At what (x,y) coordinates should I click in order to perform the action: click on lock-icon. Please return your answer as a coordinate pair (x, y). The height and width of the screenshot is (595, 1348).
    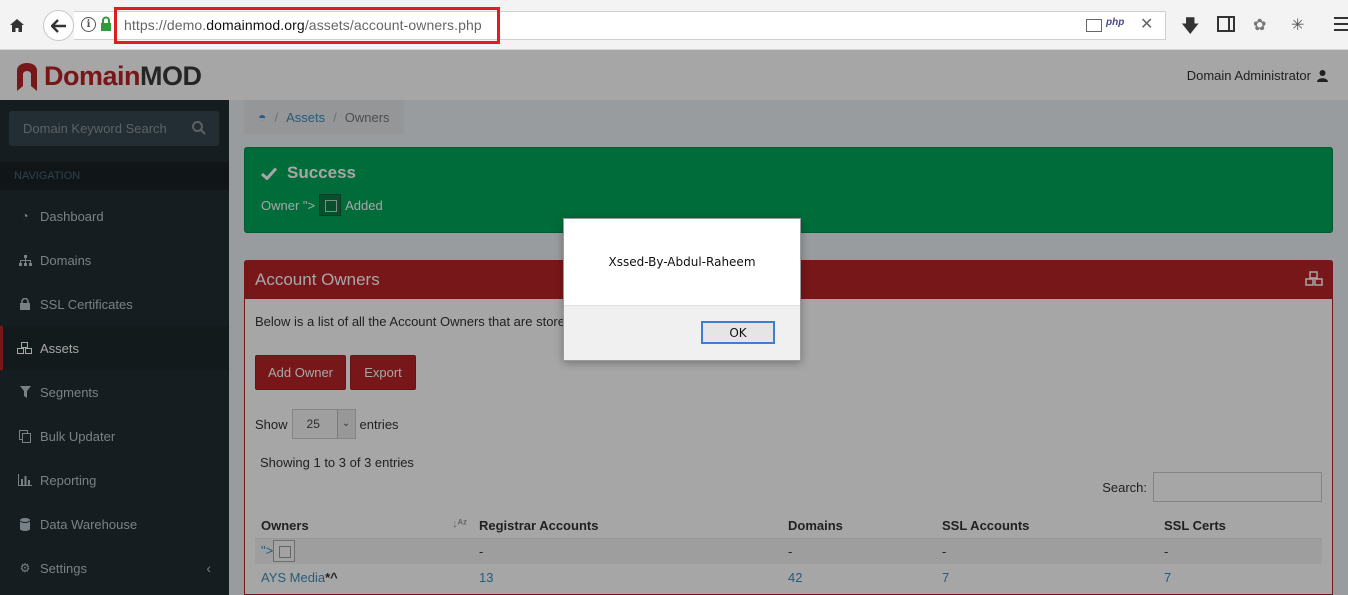
    Looking at the image, I should click on (106, 24).